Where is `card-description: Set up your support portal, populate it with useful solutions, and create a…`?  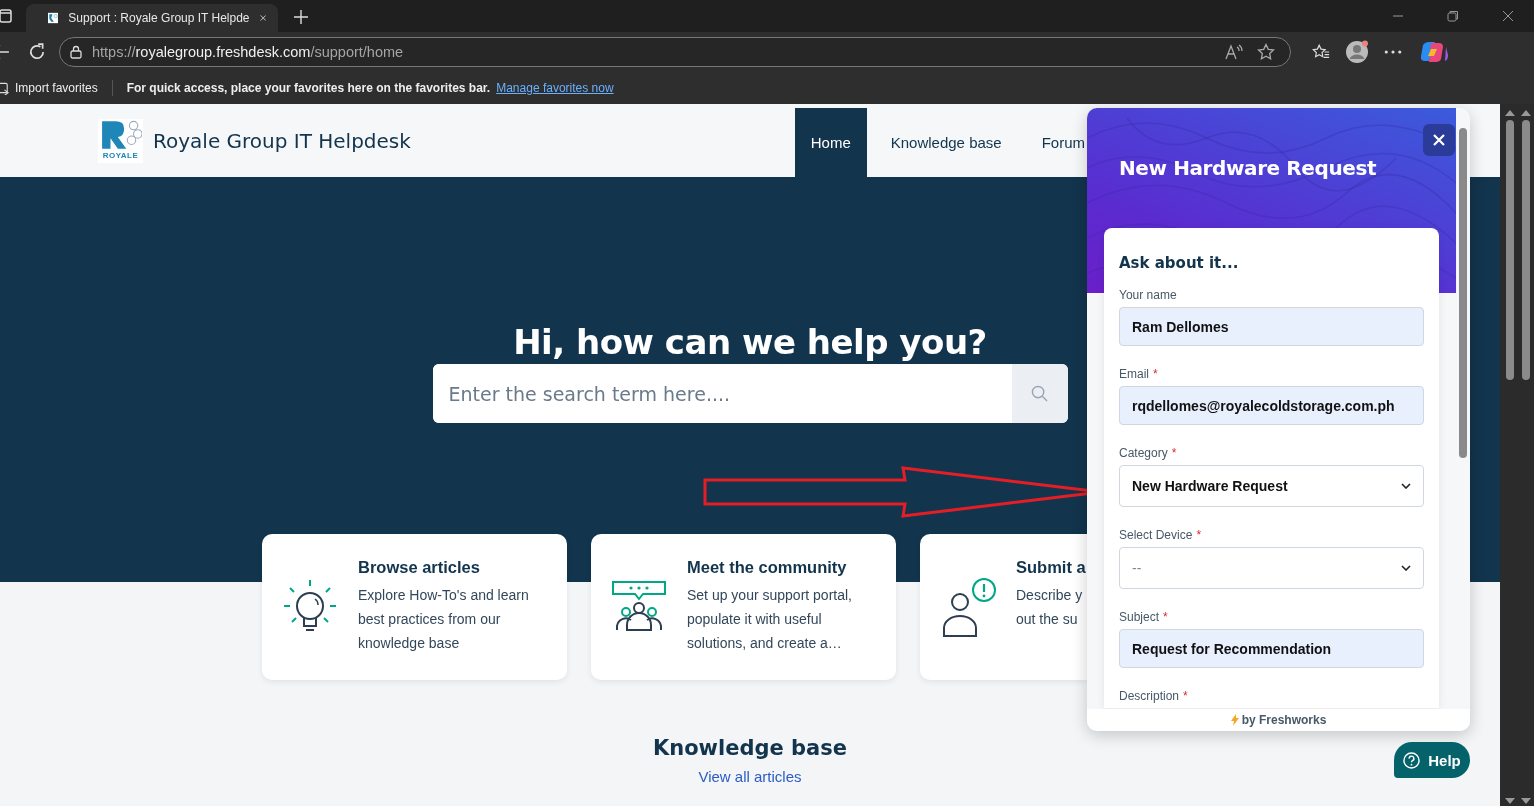 card-description: Set up your support portal, populate it with useful solutions, and create a… is located at coordinates (769, 619).